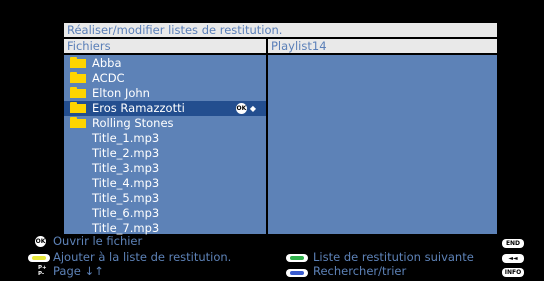 Image resolution: width=544 pixels, height=281 pixels. What do you see at coordinates (97, 241) in the screenshot?
I see `open-file-hint: Ouvrir le fichier` at bounding box center [97, 241].